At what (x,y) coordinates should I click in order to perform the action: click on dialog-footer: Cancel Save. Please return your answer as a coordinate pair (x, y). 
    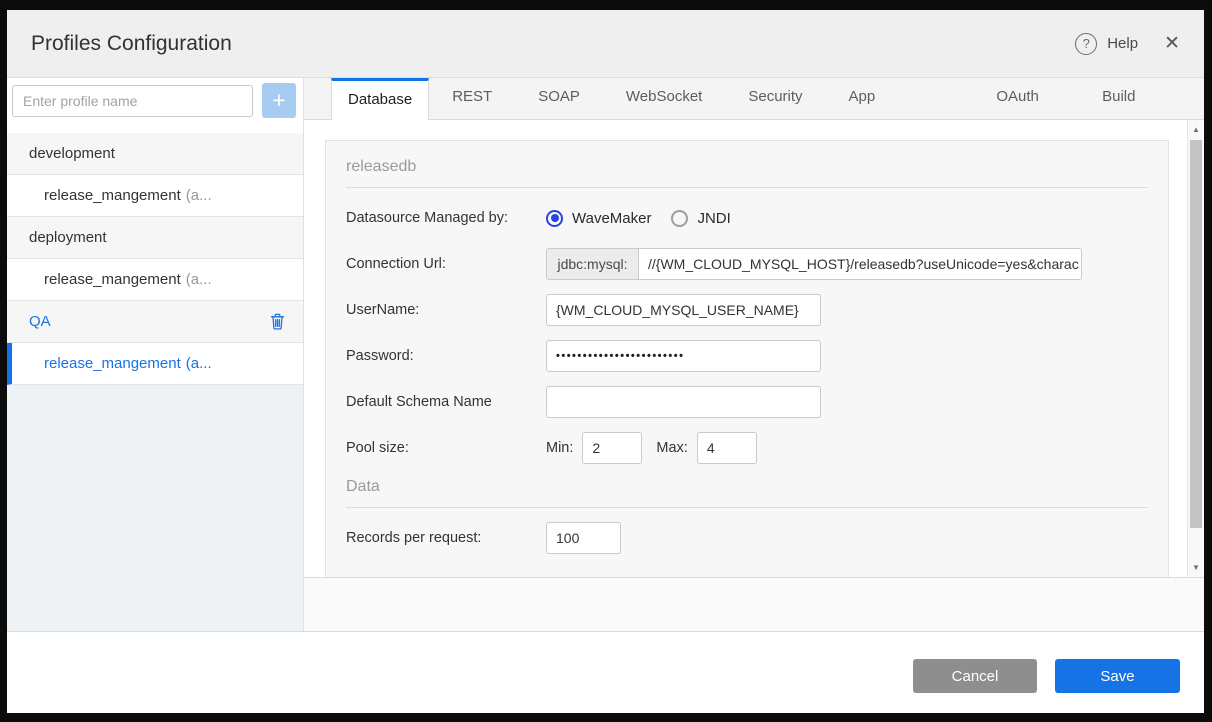
    Looking at the image, I should click on (605, 672).